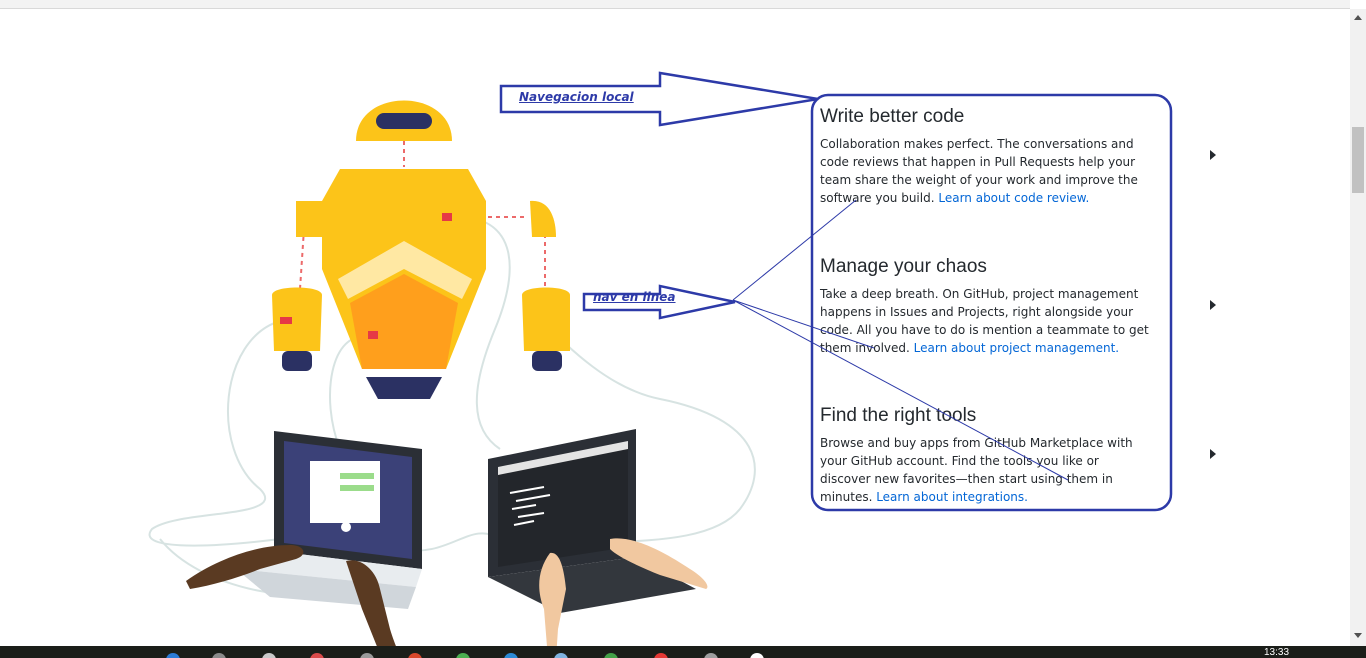  What do you see at coordinates (1016, 348) in the screenshot?
I see `learn-project-management-link: Learn about project management.` at bounding box center [1016, 348].